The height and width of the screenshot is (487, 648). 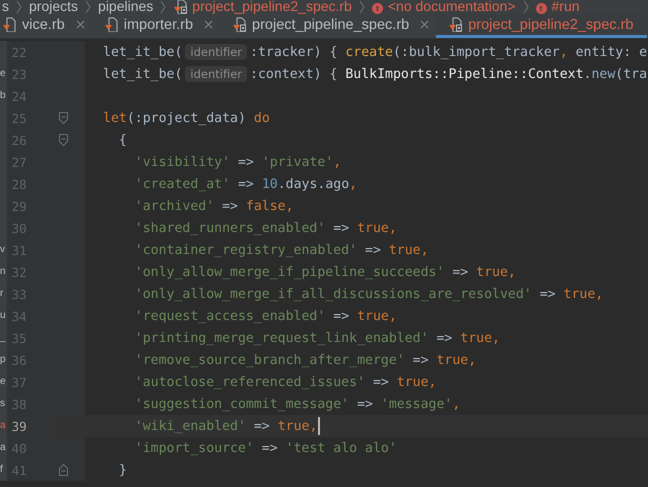 I want to click on panel-text: n, so click(x=3, y=272).